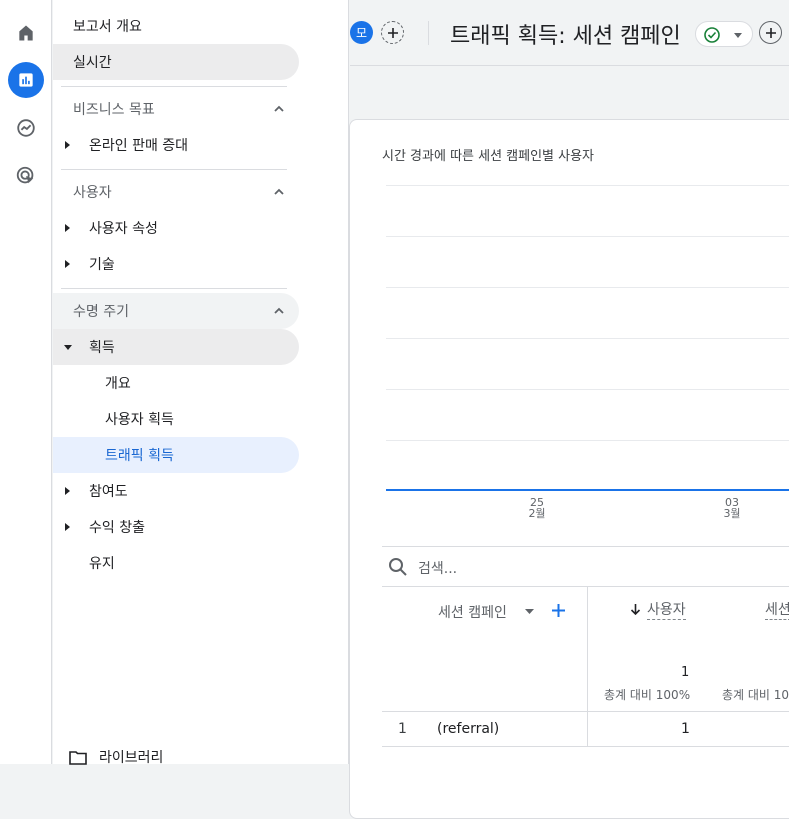  Describe the element at coordinates (176, 228) in the screenshot. I see `sidebar-item-user-attributes: 사용자 속성` at that location.